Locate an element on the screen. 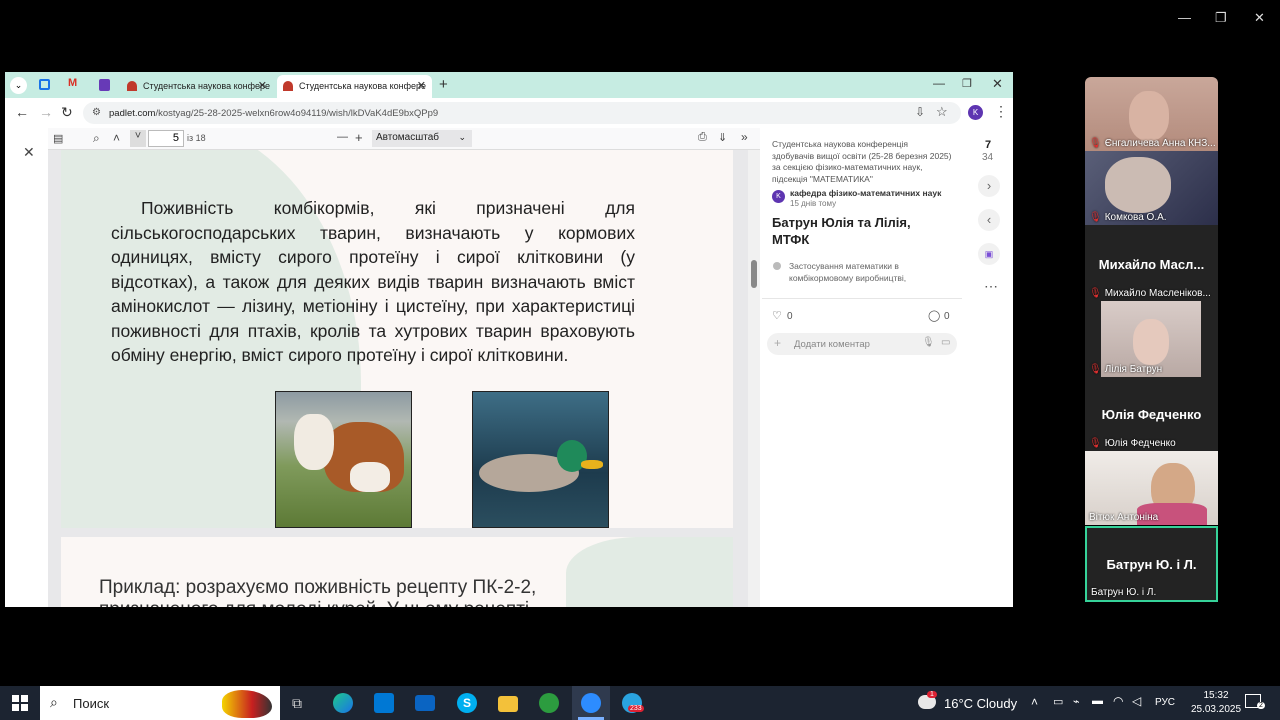  mail-icon is located at coordinates (425, 703).